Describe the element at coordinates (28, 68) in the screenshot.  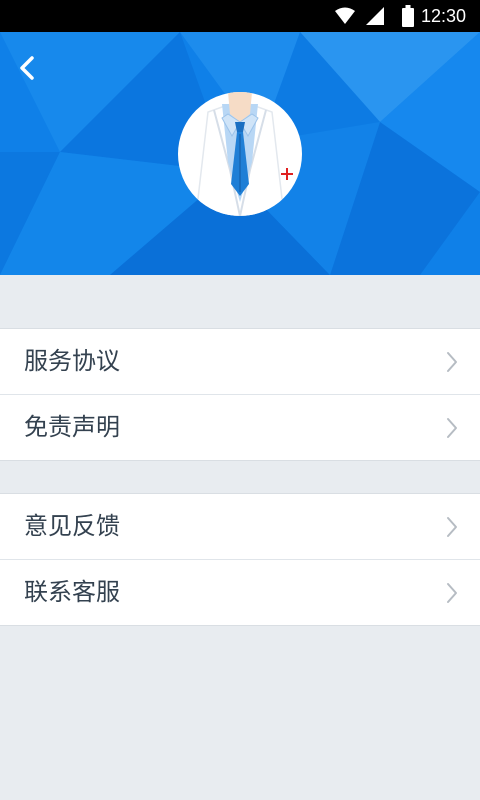
I see `back-button` at that location.